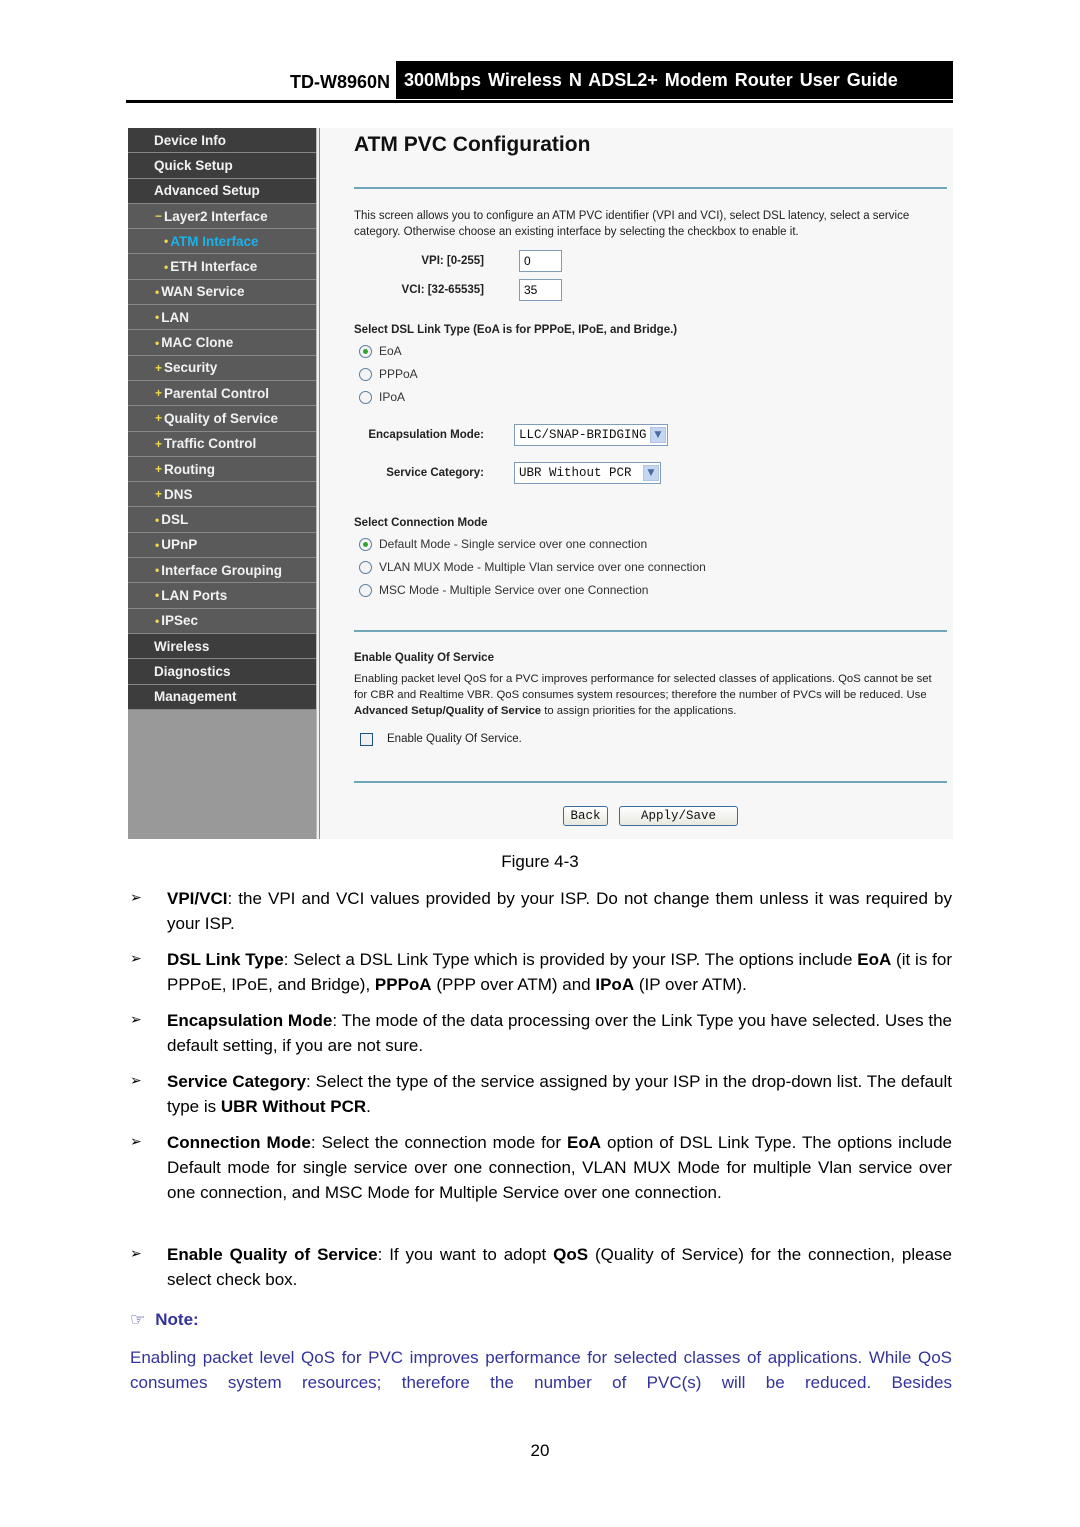 Image resolution: width=1080 pixels, height=1527 pixels. What do you see at coordinates (179, 621) in the screenshot?
I see `sidebar-item-label: IPSec` at bounding box center [179, 621].